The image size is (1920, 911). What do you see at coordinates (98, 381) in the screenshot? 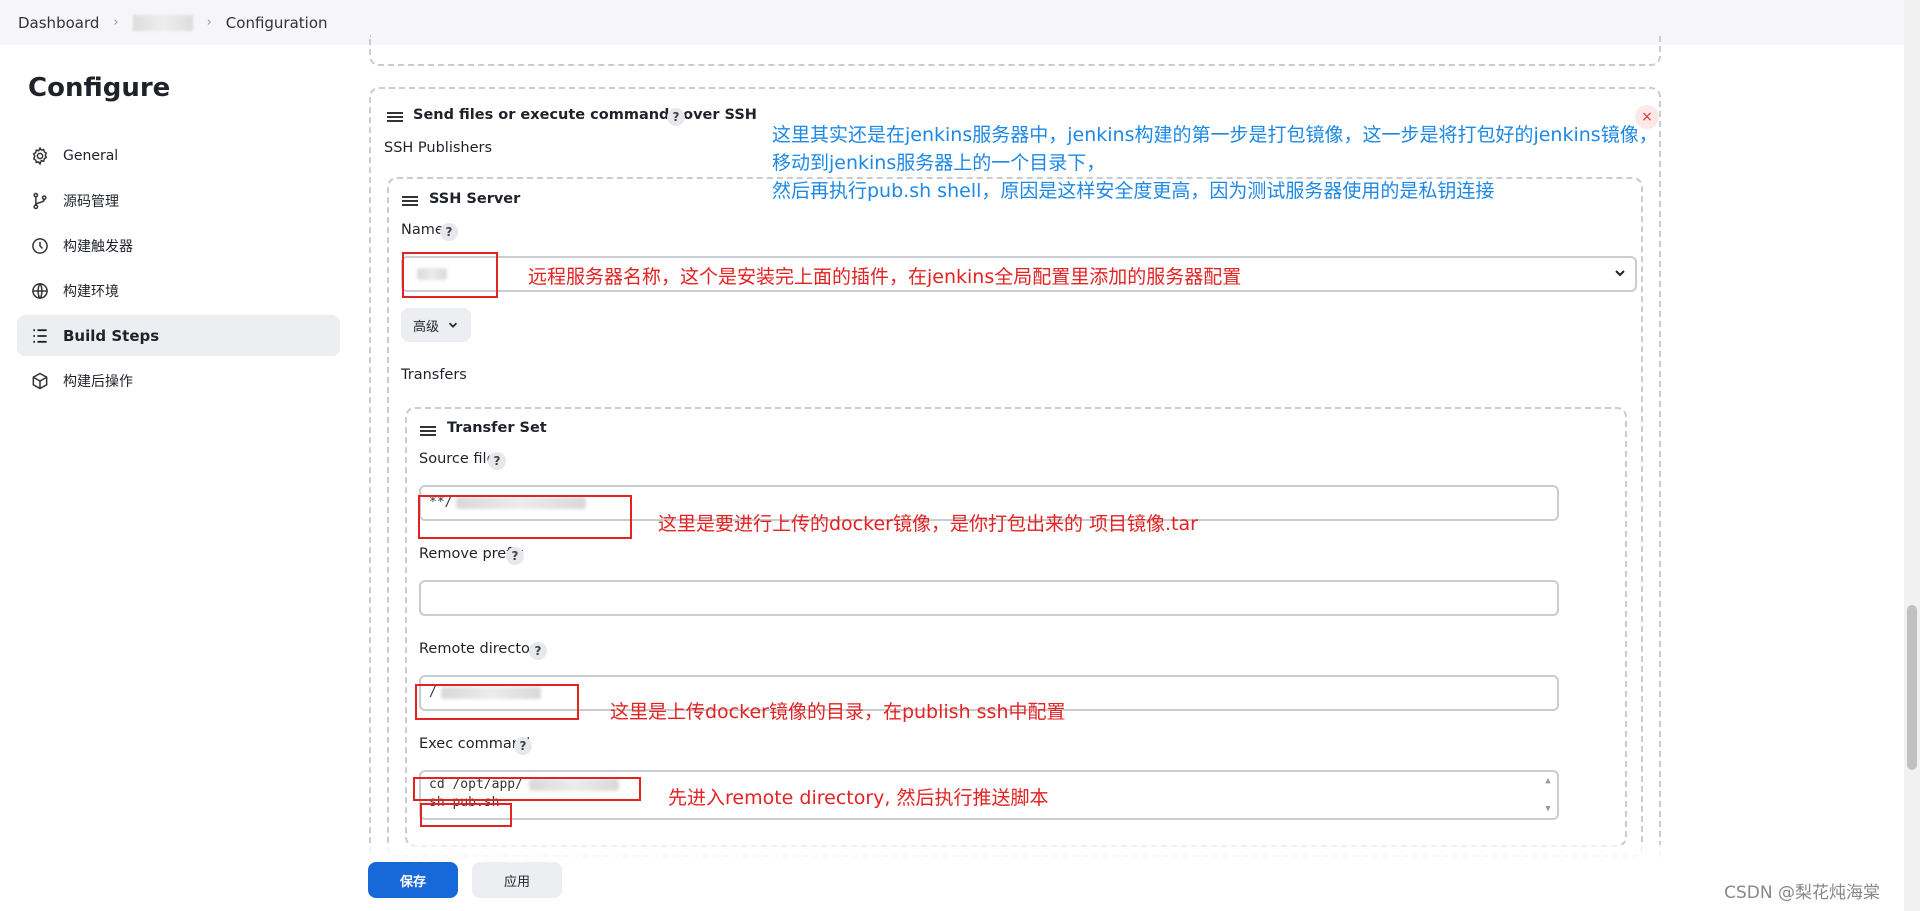
I see `sidebar-item-label: 构建后操作` at bounding box center [98, 381].